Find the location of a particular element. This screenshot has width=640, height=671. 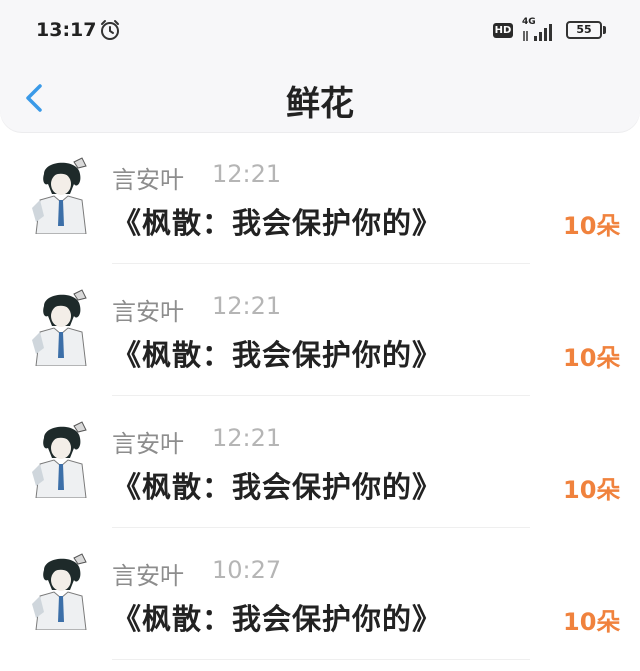

signal-icon: 4G is located at coordinates (540, 30).